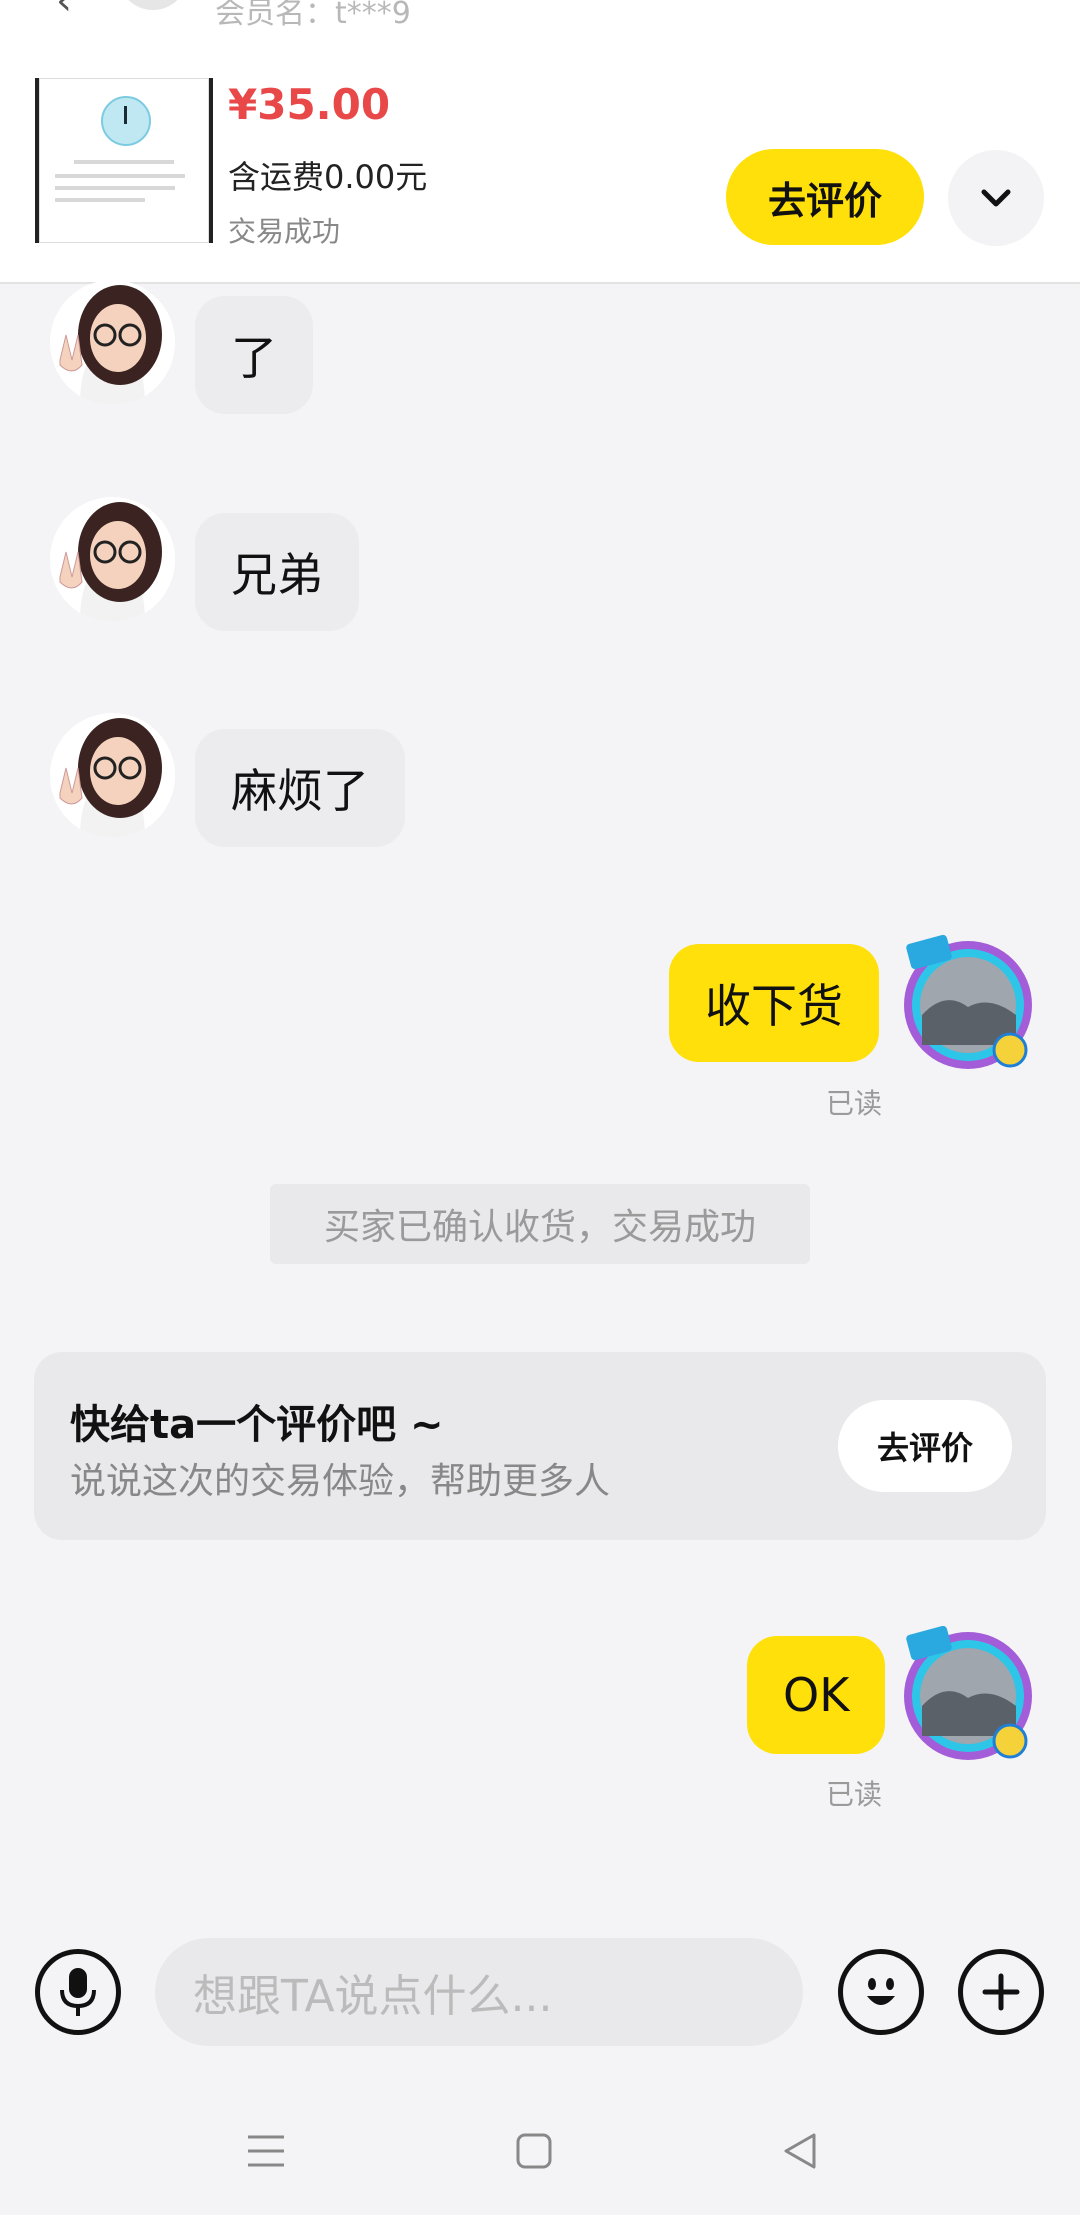  What do you see at coordinates (257, 1425) in the screenshot?
I see `review-card-title: 快给ta一个评价吧 ~` at bounding box center [257, 1425].